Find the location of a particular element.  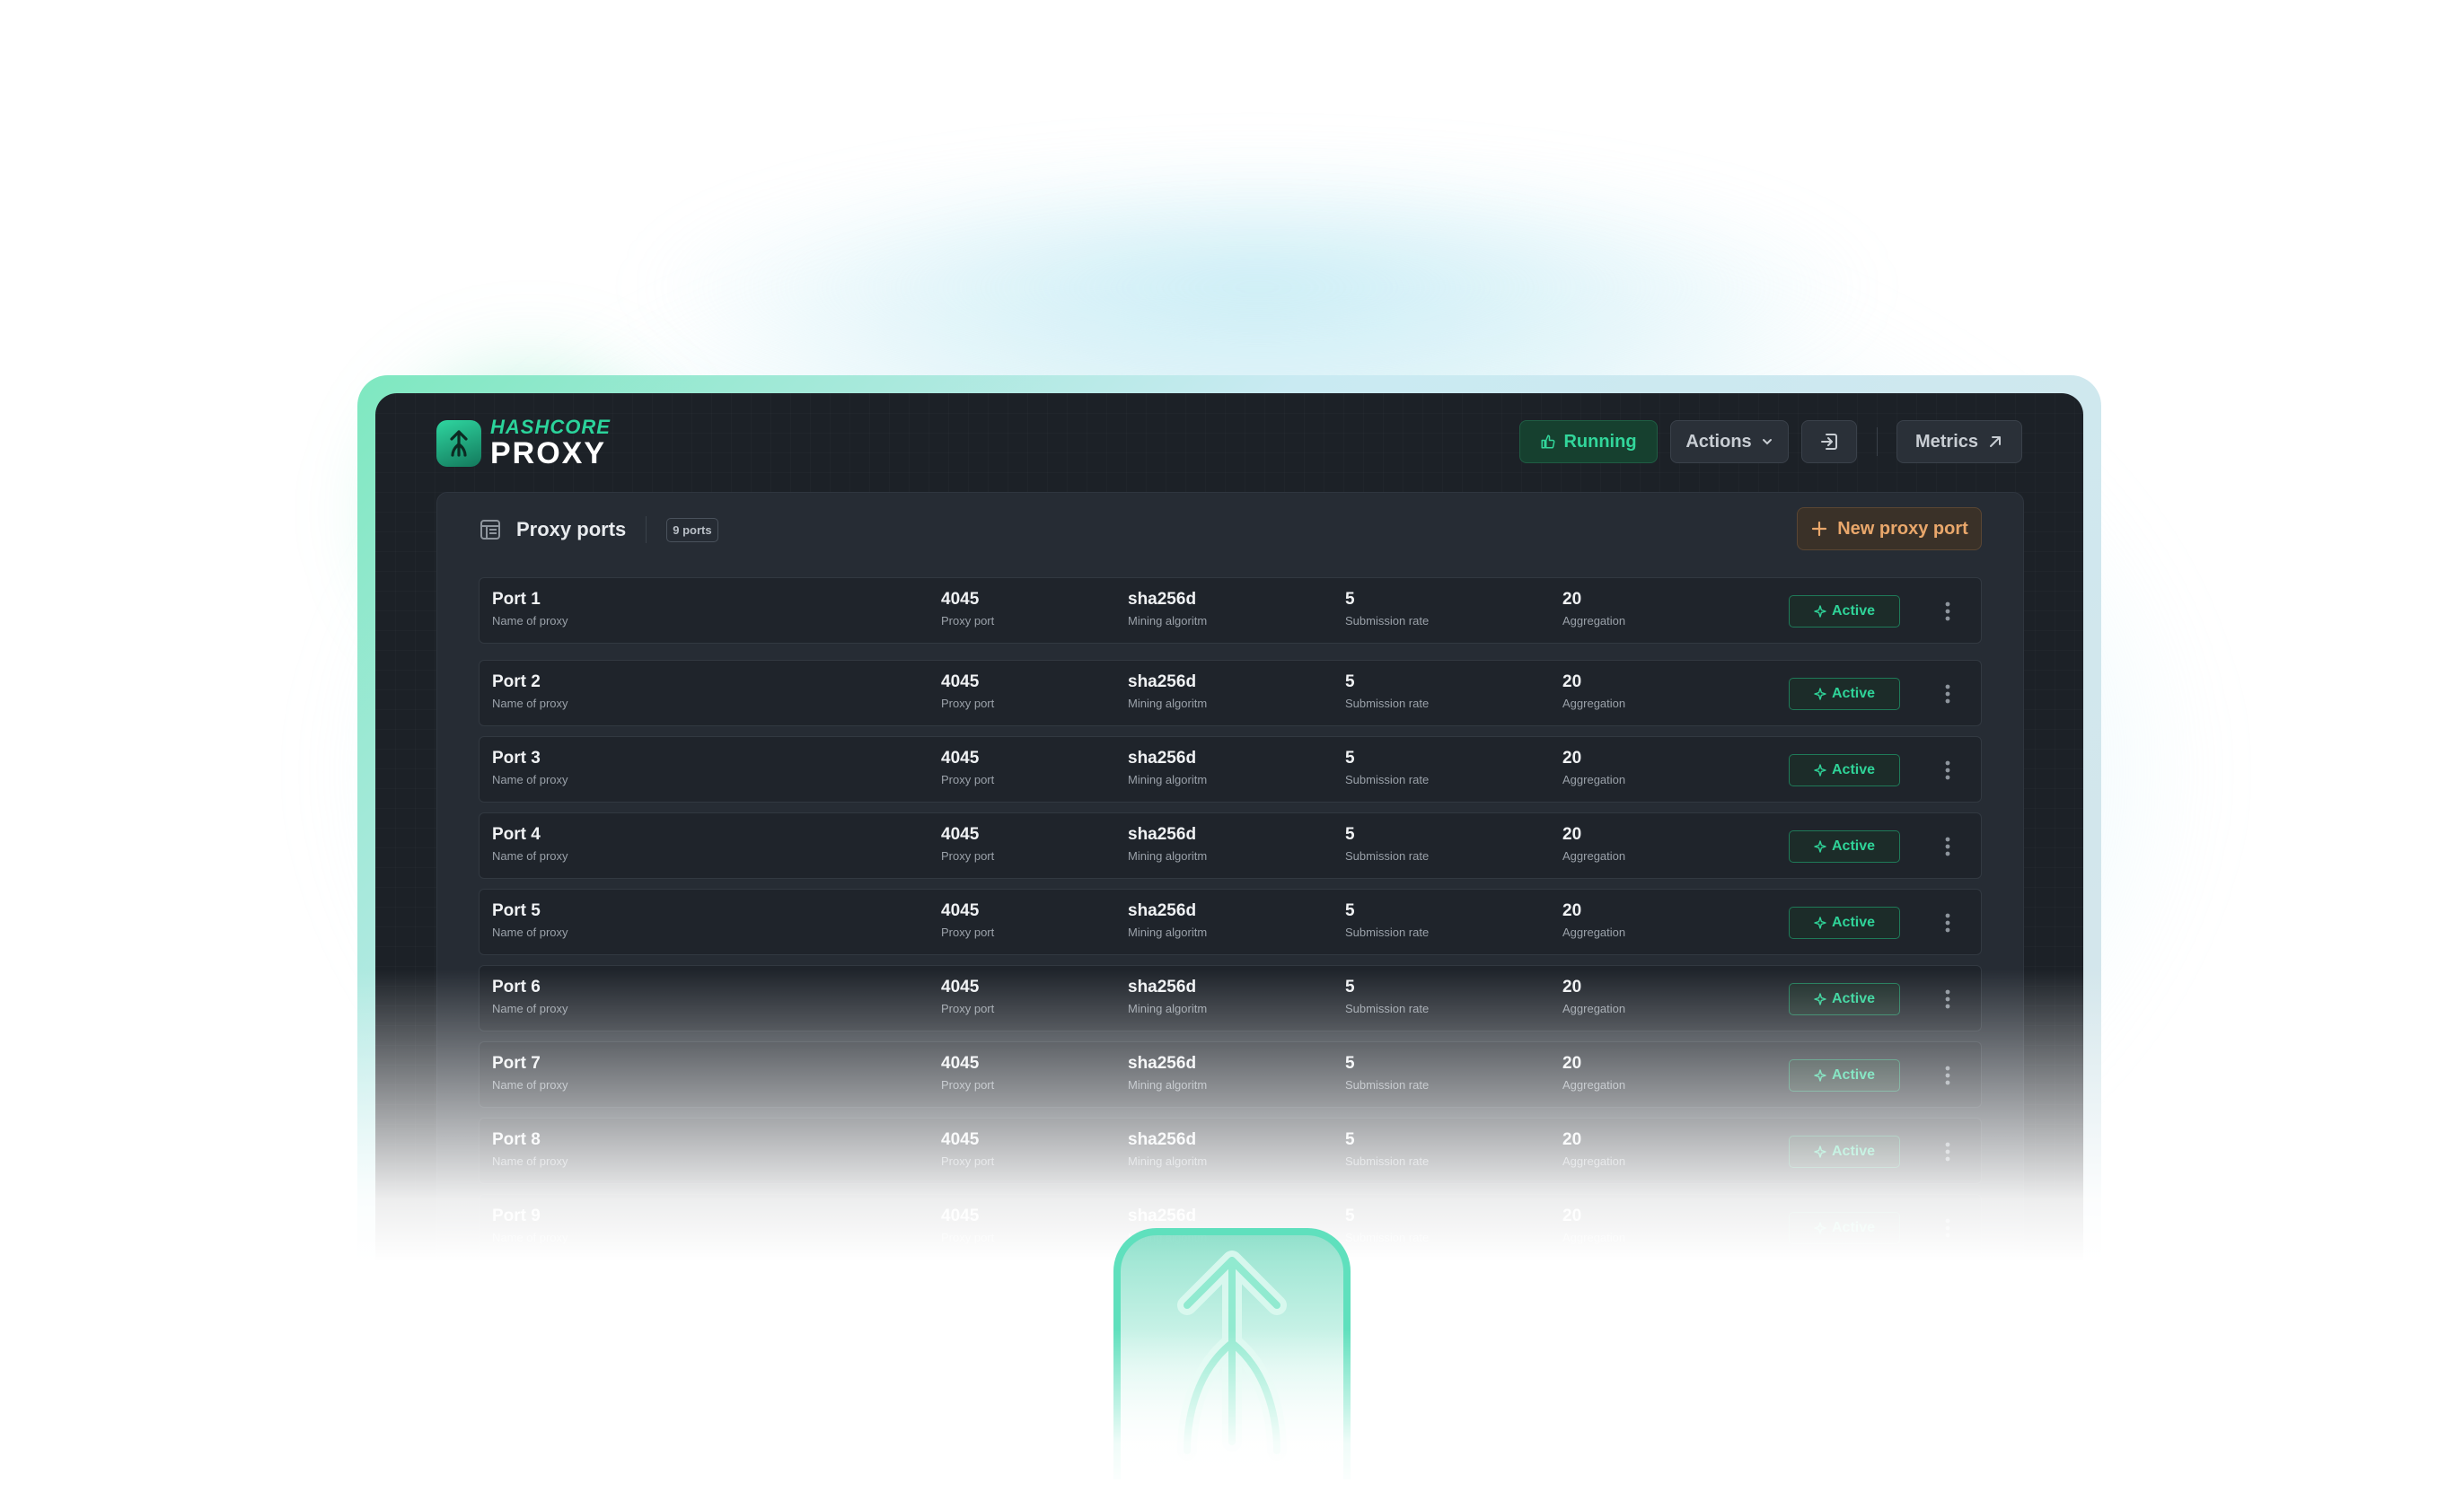

brand-line1: HASHCORE is located at coordinates (550, 427).